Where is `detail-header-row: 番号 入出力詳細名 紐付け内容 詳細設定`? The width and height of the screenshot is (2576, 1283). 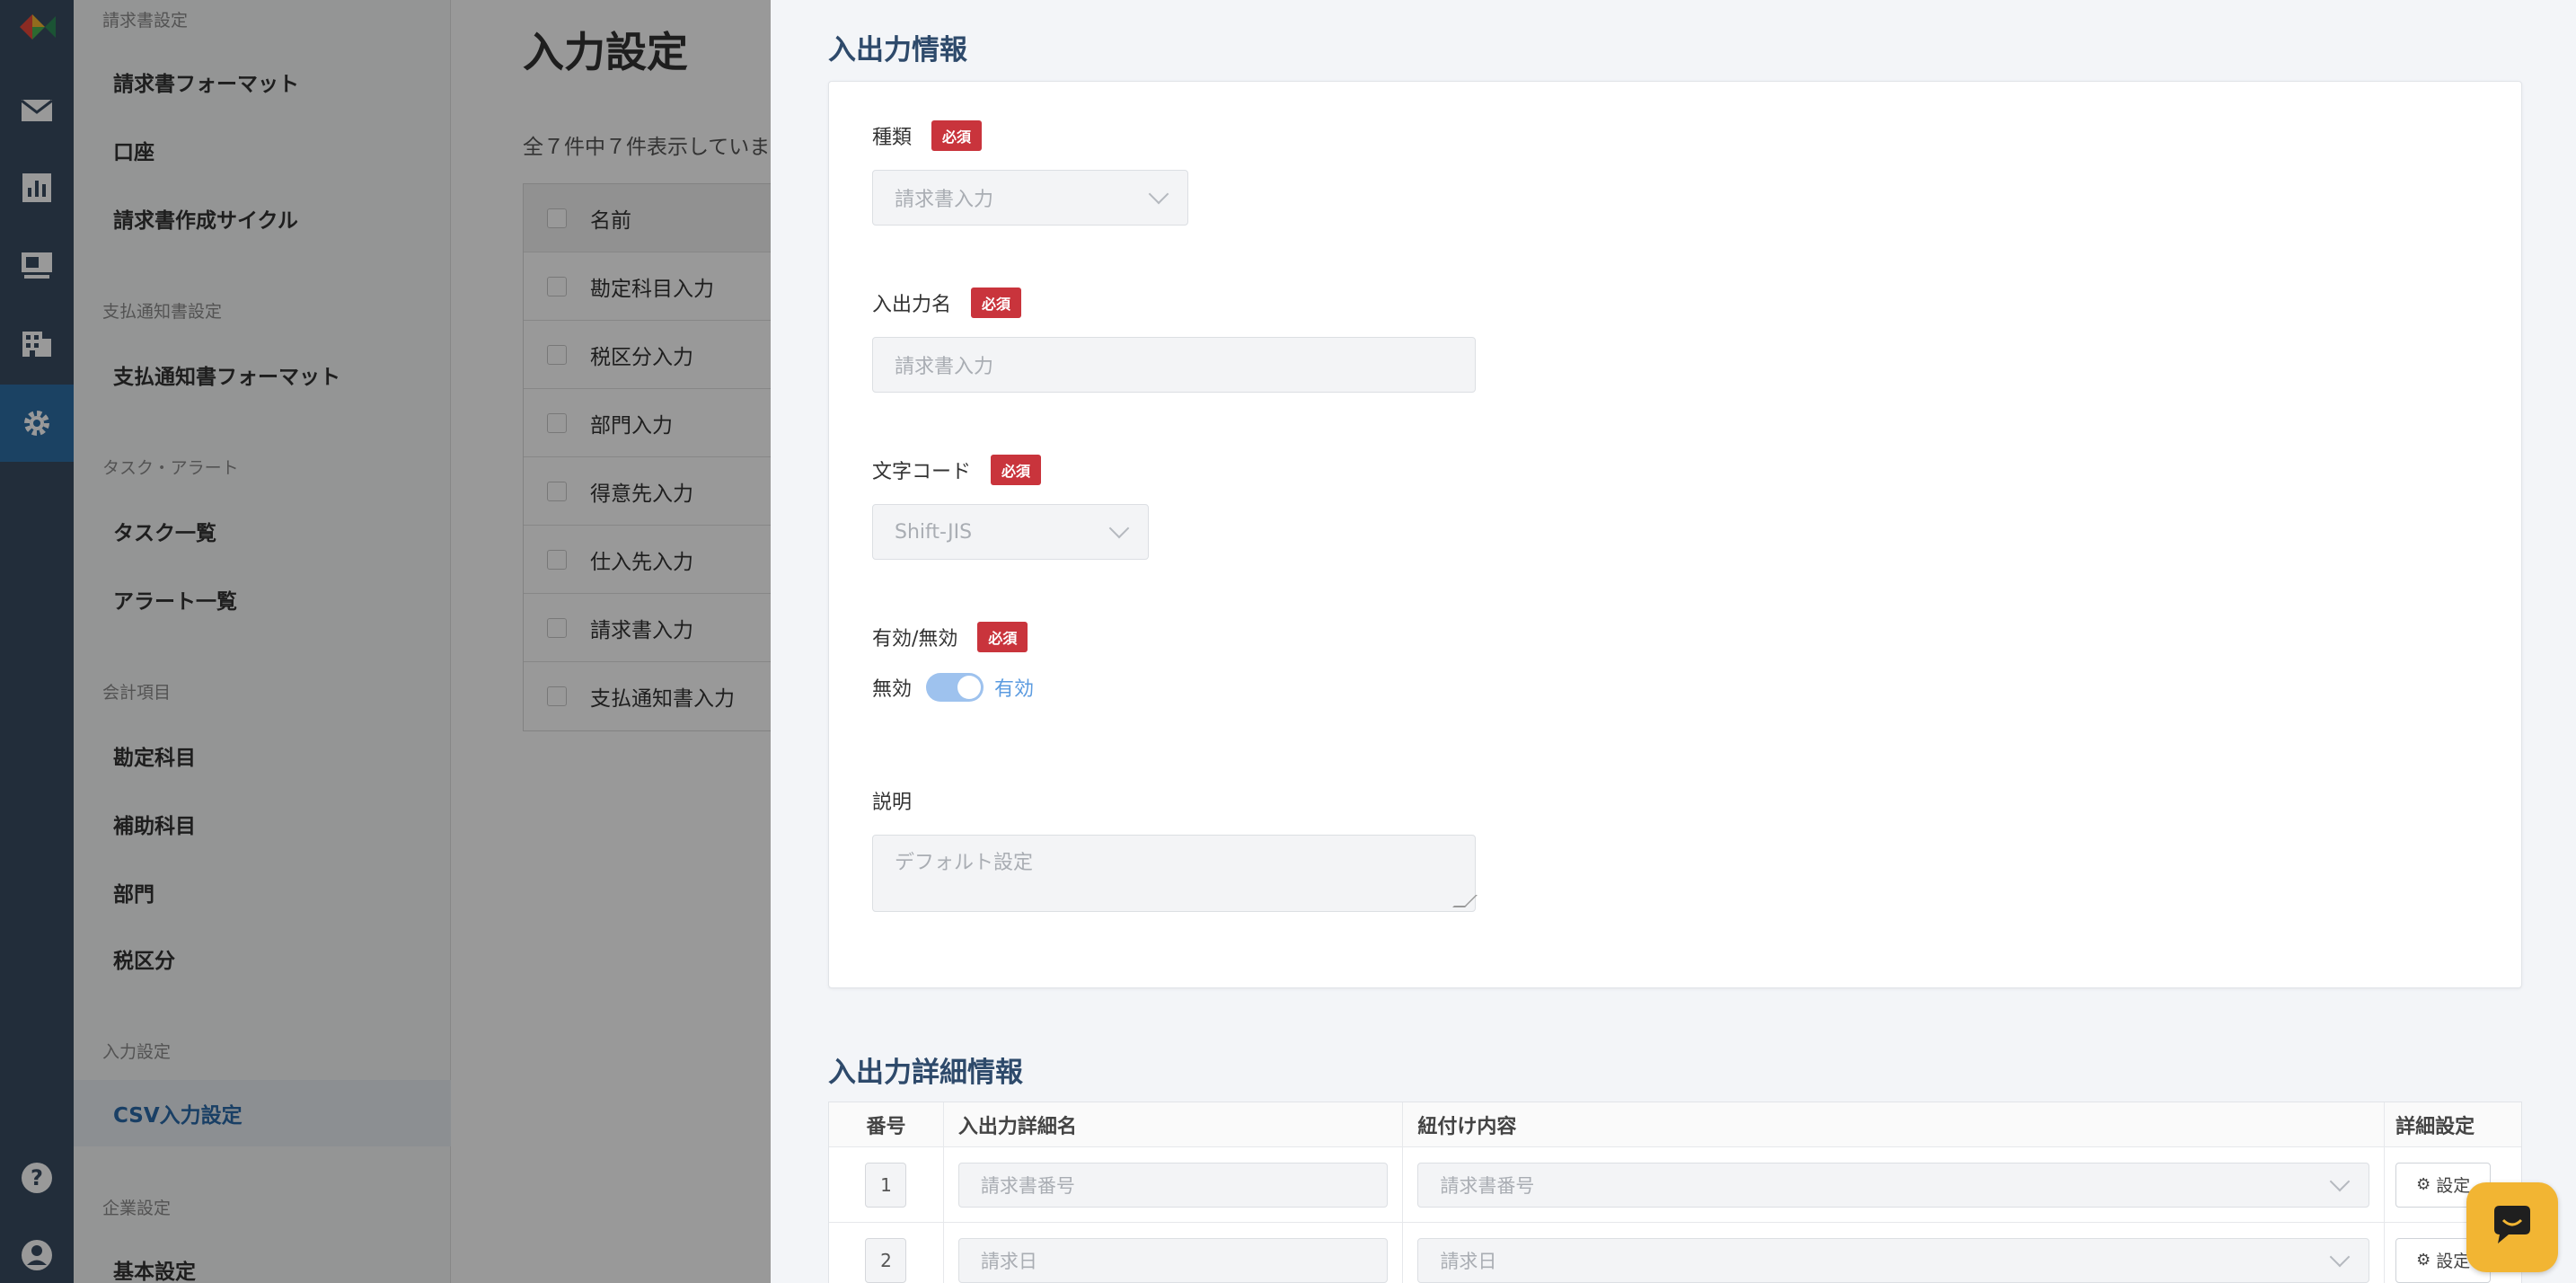 detail-header-row: 番号 入出力詳細名 紐付け内容 詳細設定 is located at coordinates (1675, 1124).